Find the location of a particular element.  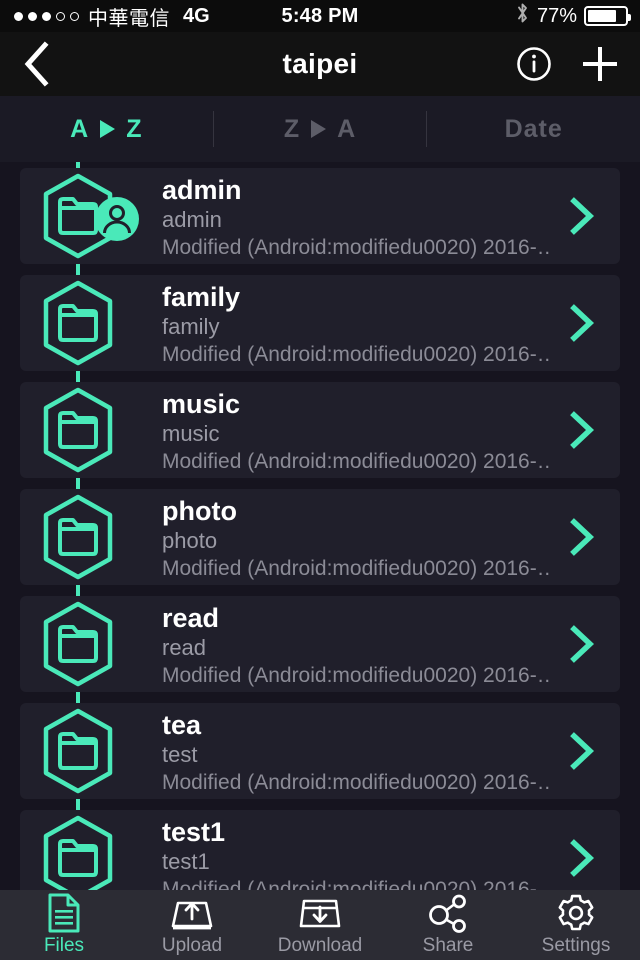

tab-bar: Files Upload Download Share Settings is located at coordinates (320, 925).